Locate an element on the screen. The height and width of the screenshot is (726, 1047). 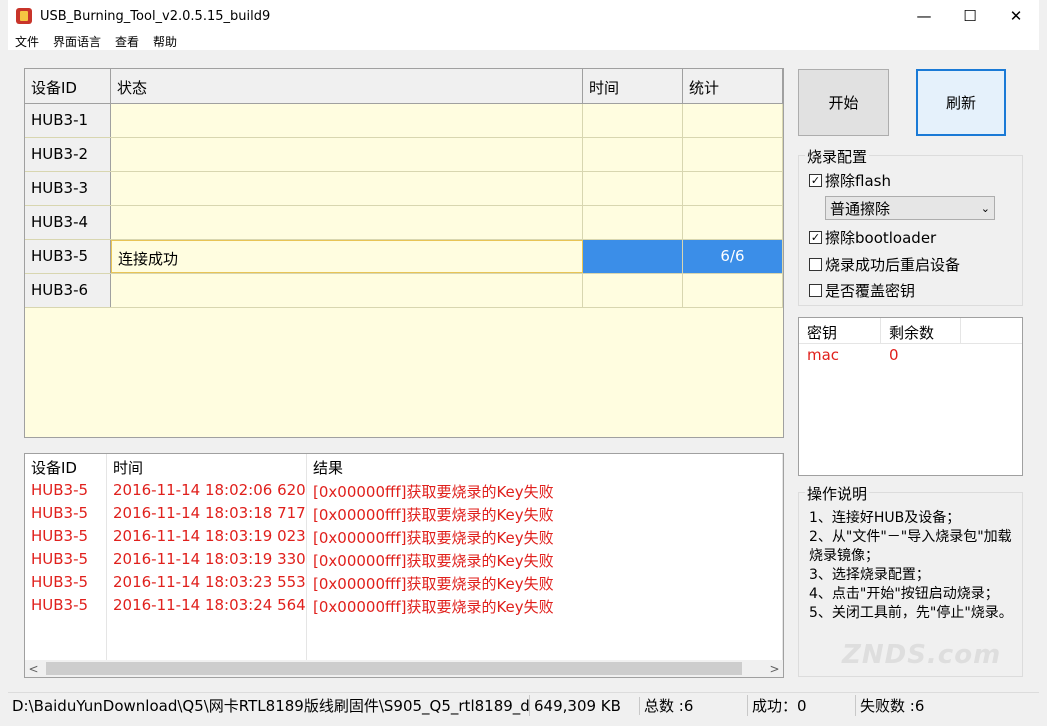
window-right-edge is located at coordinates (1043, 363).